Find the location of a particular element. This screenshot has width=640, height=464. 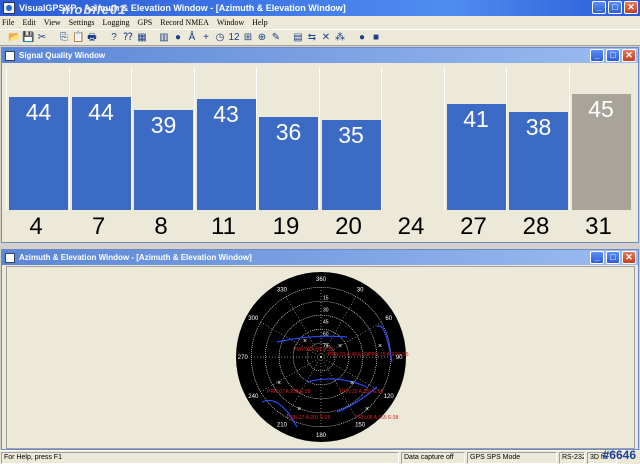

prn-label: 7 is located at coordinates (98, 226).